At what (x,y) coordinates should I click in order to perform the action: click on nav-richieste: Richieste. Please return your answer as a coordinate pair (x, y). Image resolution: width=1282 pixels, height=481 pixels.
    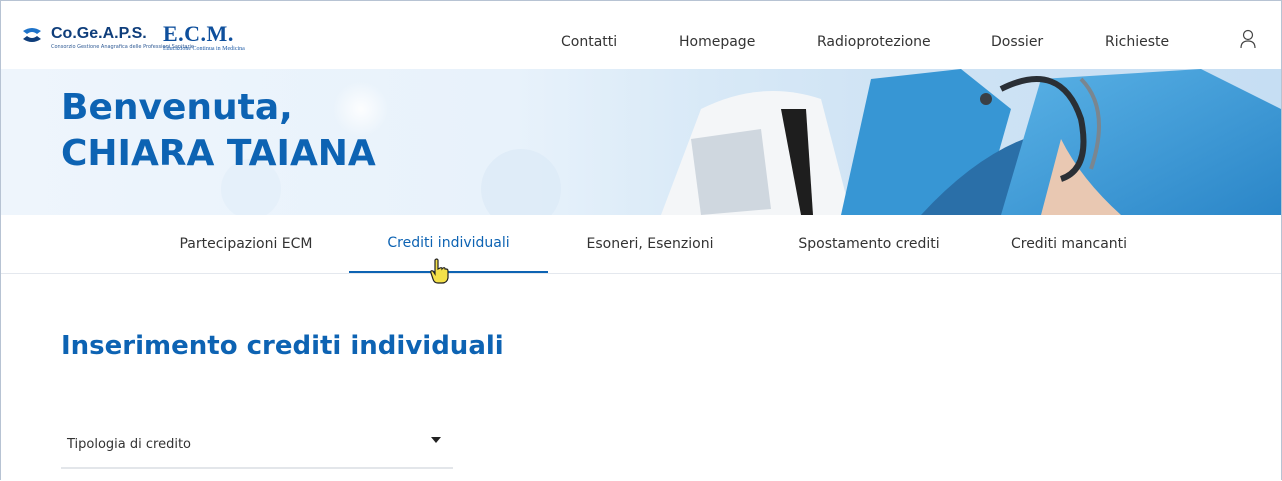
    Looking at the image, I should click on (1137, 42).